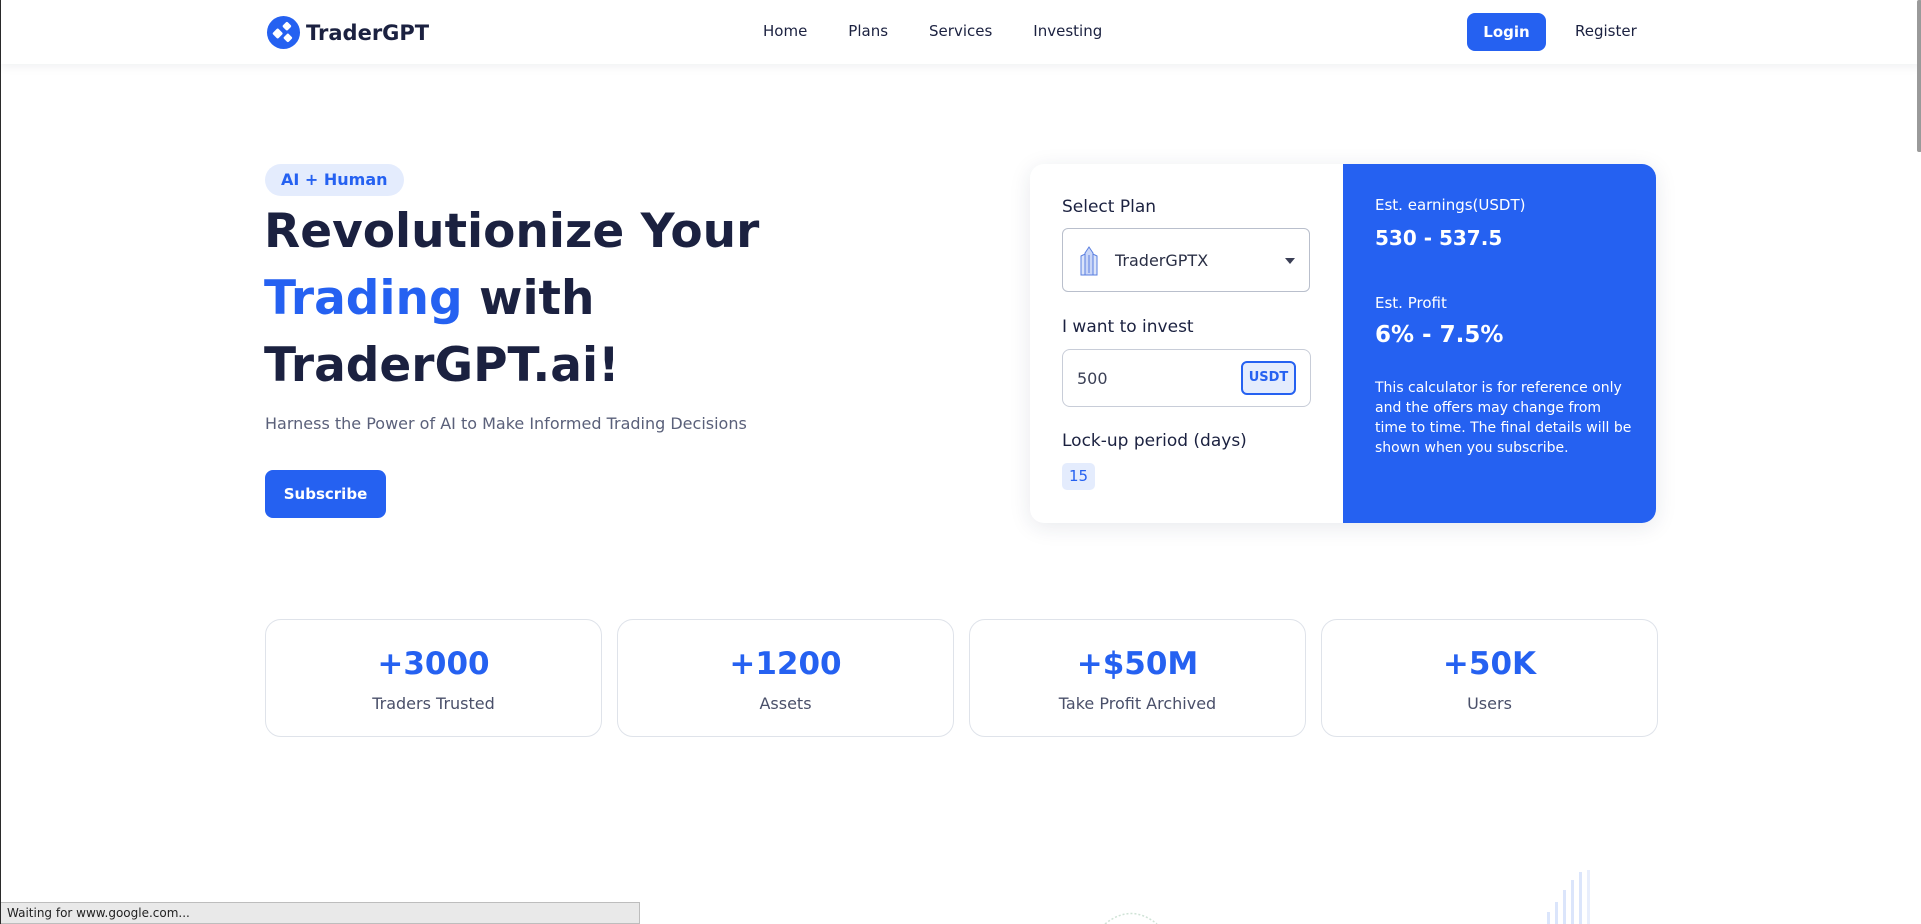  Describe the element at coordinates (785, 31) in the screenshot. I see `nav-item-home: Home` at that location.